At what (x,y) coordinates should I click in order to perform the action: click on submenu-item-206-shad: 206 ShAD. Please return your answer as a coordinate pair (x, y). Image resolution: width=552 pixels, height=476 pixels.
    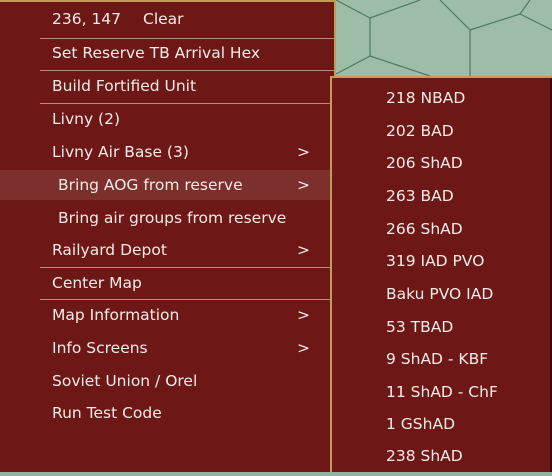
    Looking at the image, I should click on (442, 163).